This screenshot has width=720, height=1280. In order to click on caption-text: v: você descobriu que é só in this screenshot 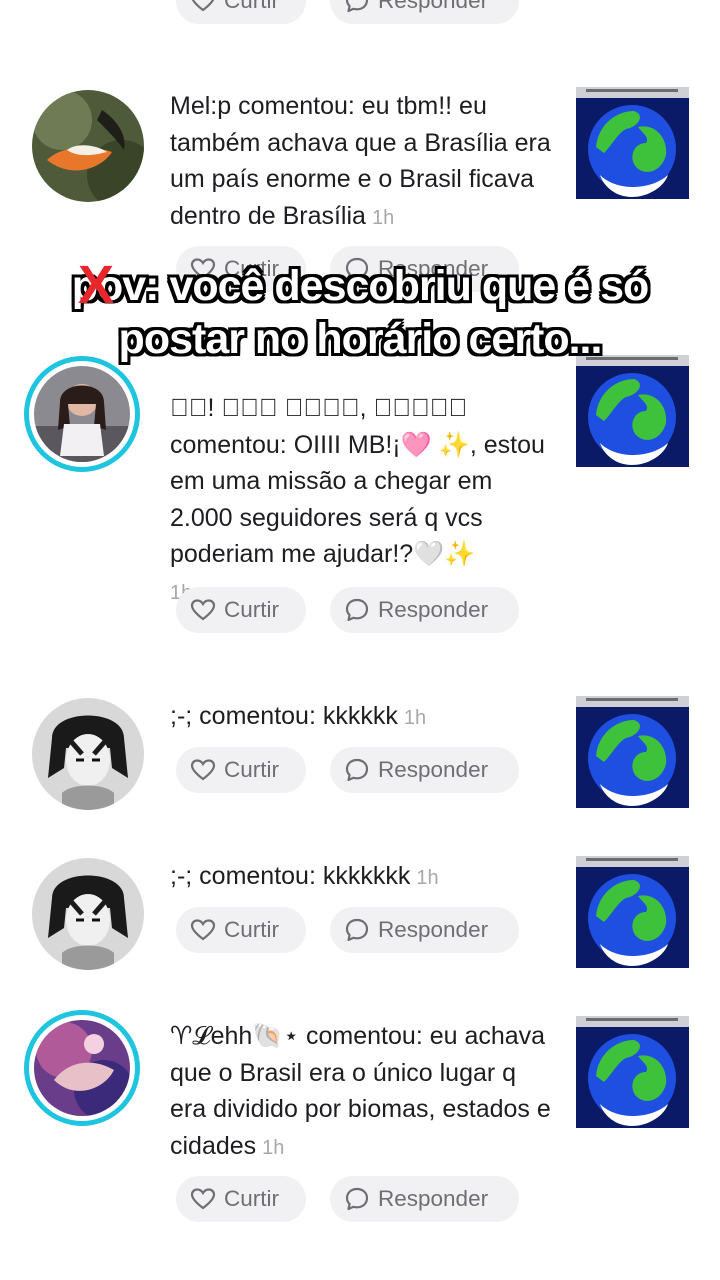, I will do `click(385, 286)`.